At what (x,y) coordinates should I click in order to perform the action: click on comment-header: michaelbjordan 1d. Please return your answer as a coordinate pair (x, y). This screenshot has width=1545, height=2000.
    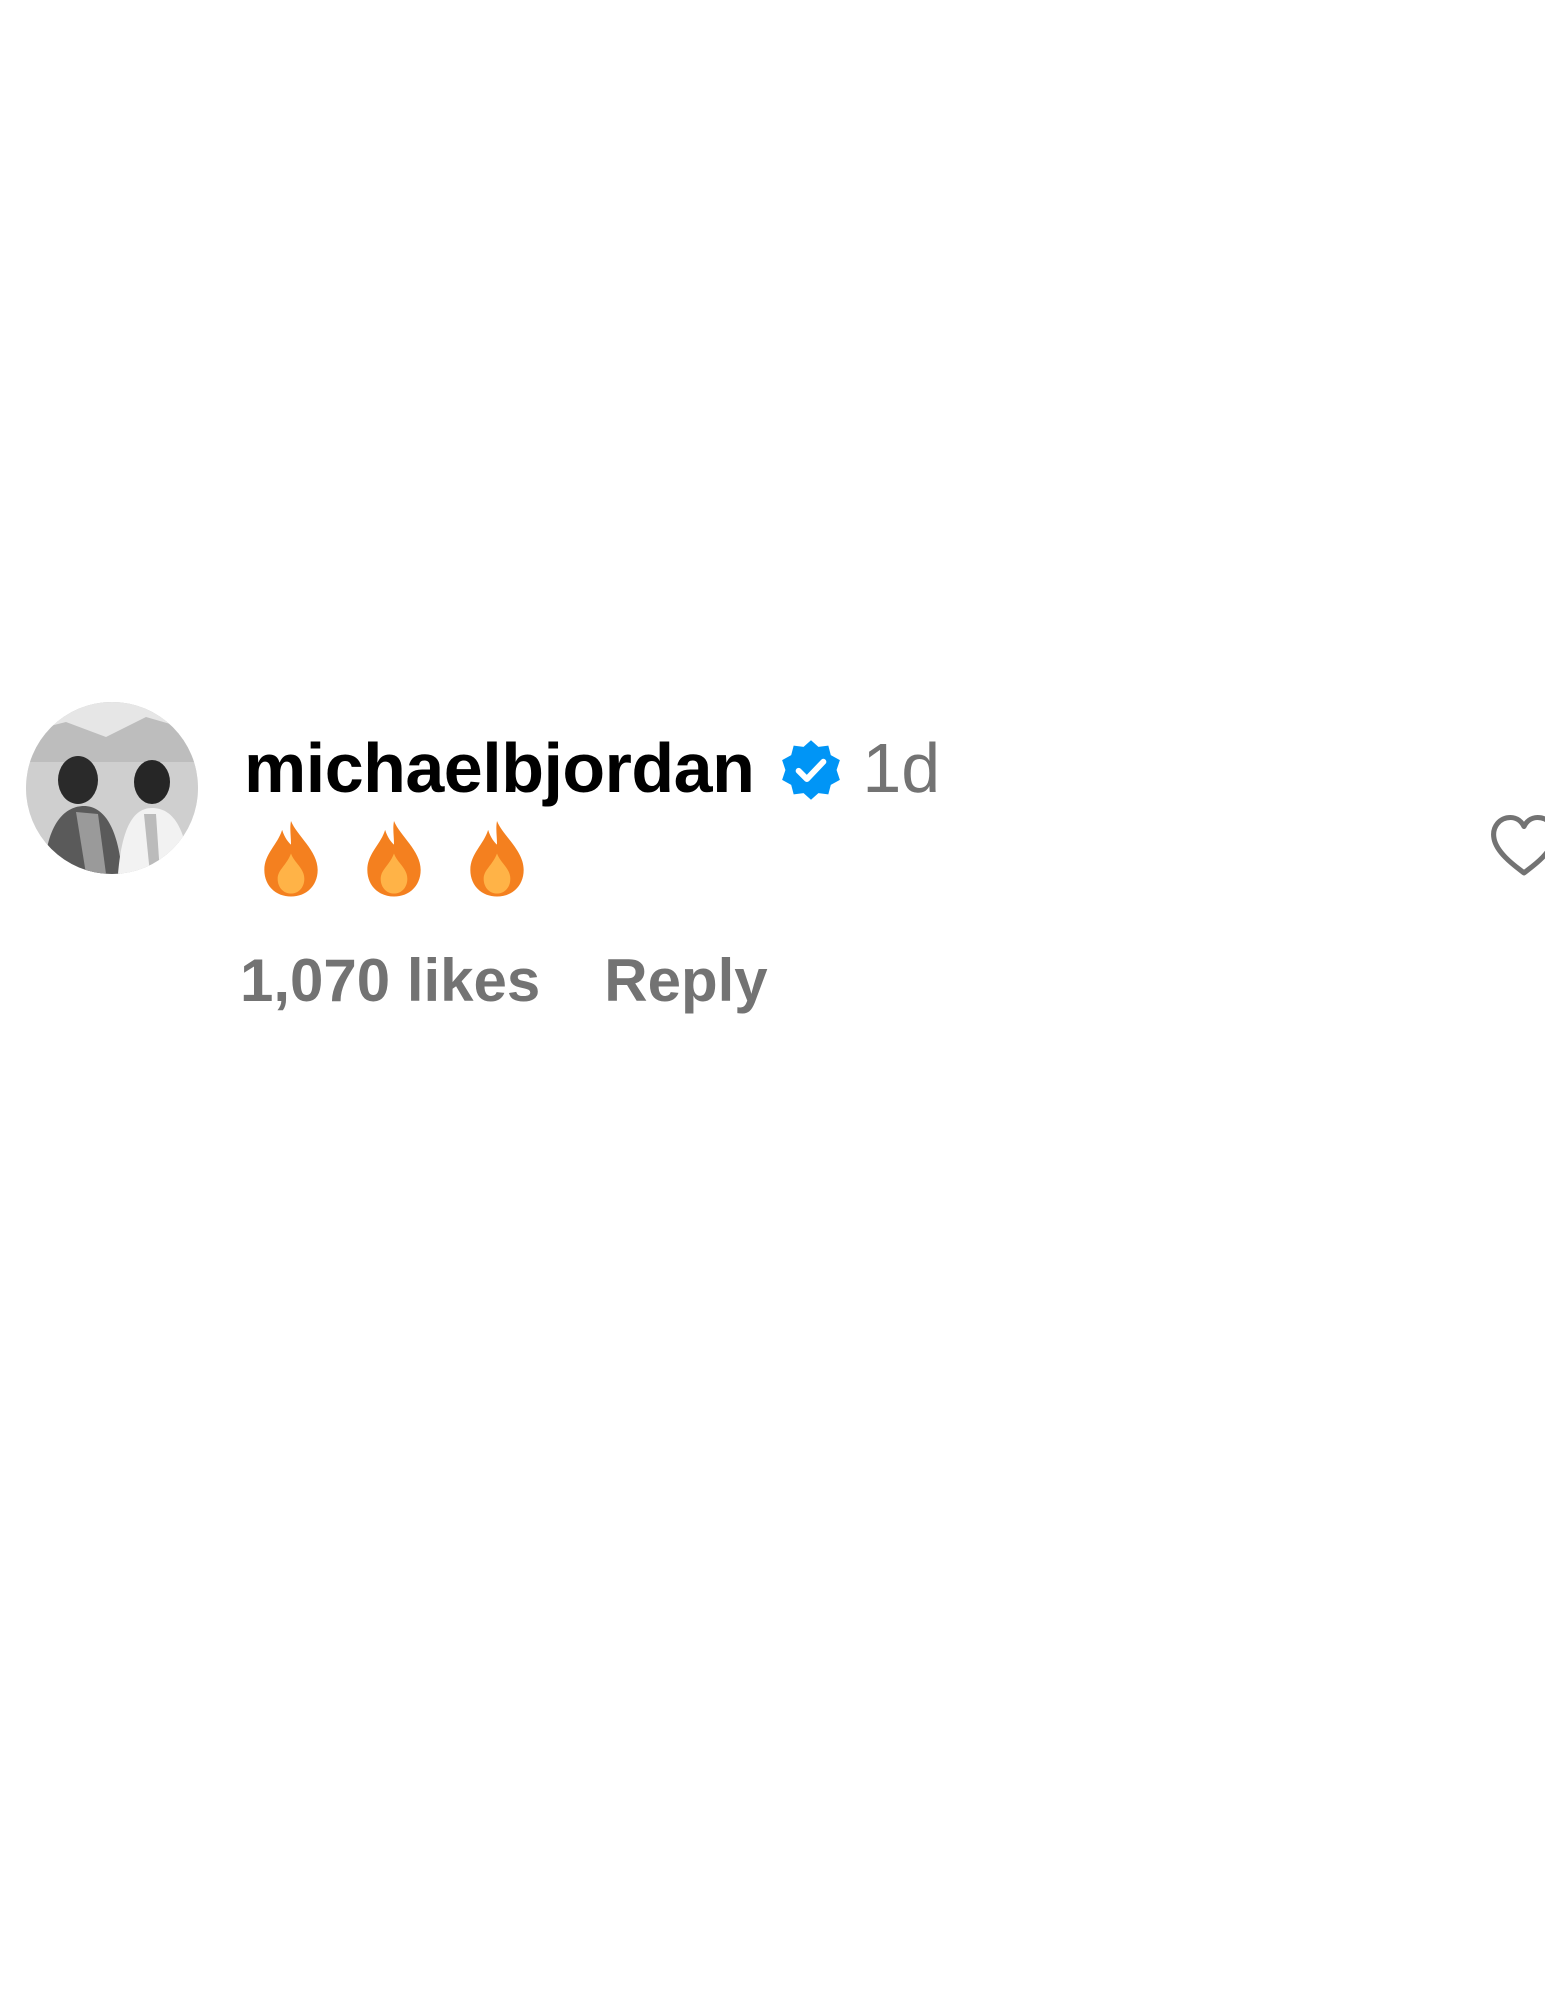
    Looking at the image, I should click on (592, 768).